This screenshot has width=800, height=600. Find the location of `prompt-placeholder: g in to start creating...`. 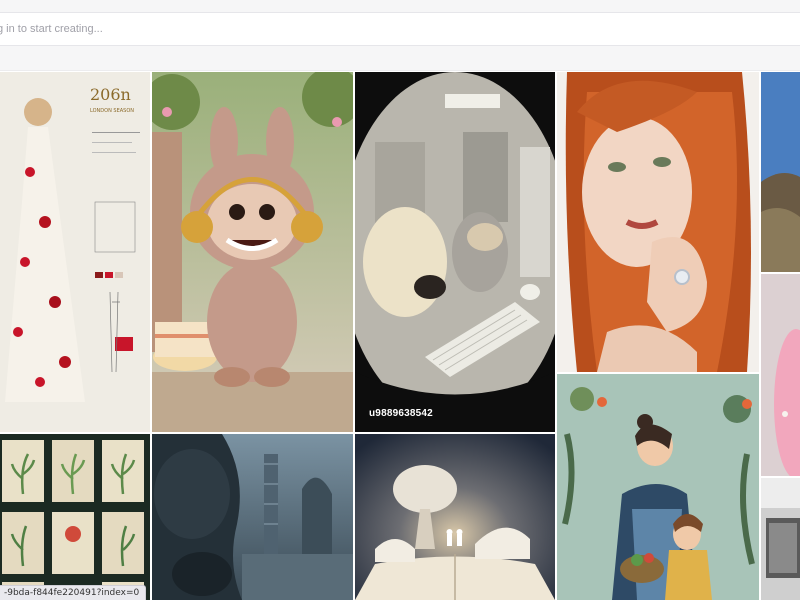

prompt-placeholder: g in to start creating... is located at coordinates (51, 29).